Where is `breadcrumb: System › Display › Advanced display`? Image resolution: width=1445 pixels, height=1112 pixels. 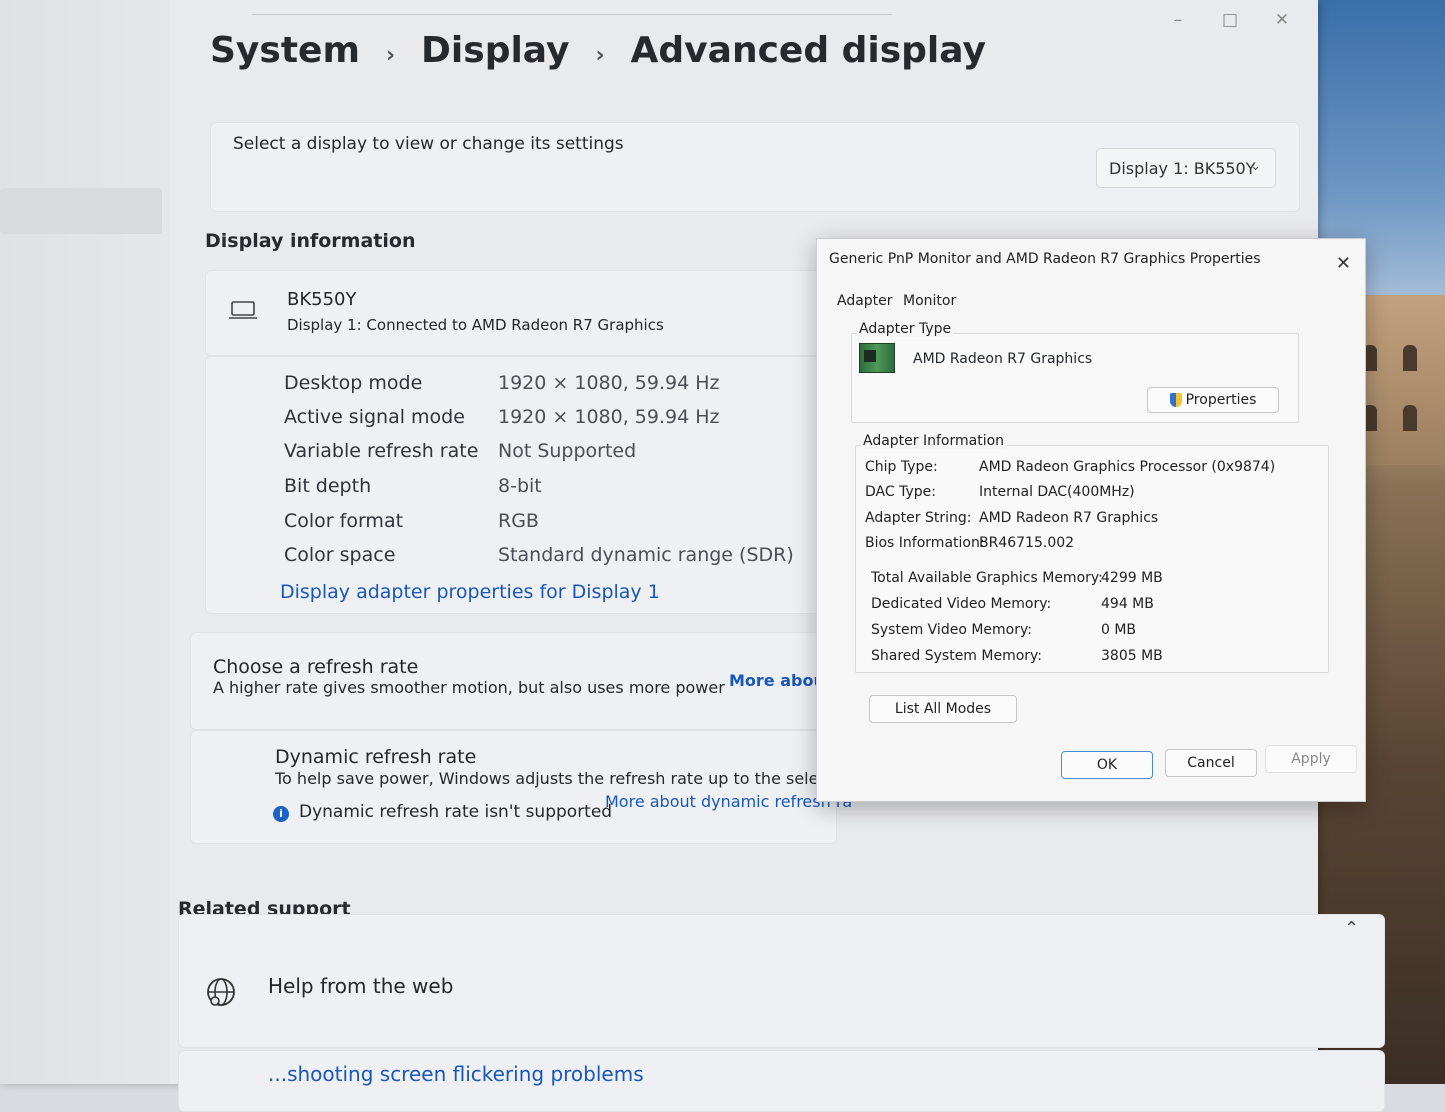 breadcrumb: System › Display › Advanced display is located at coordinates (598, 50).